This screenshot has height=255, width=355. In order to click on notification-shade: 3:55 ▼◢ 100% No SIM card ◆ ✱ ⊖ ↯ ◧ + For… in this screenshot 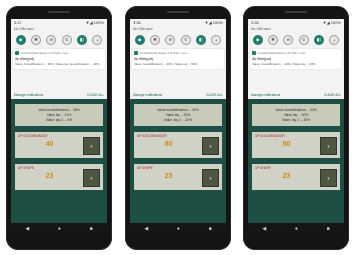, I will do `click(296, 59)`.